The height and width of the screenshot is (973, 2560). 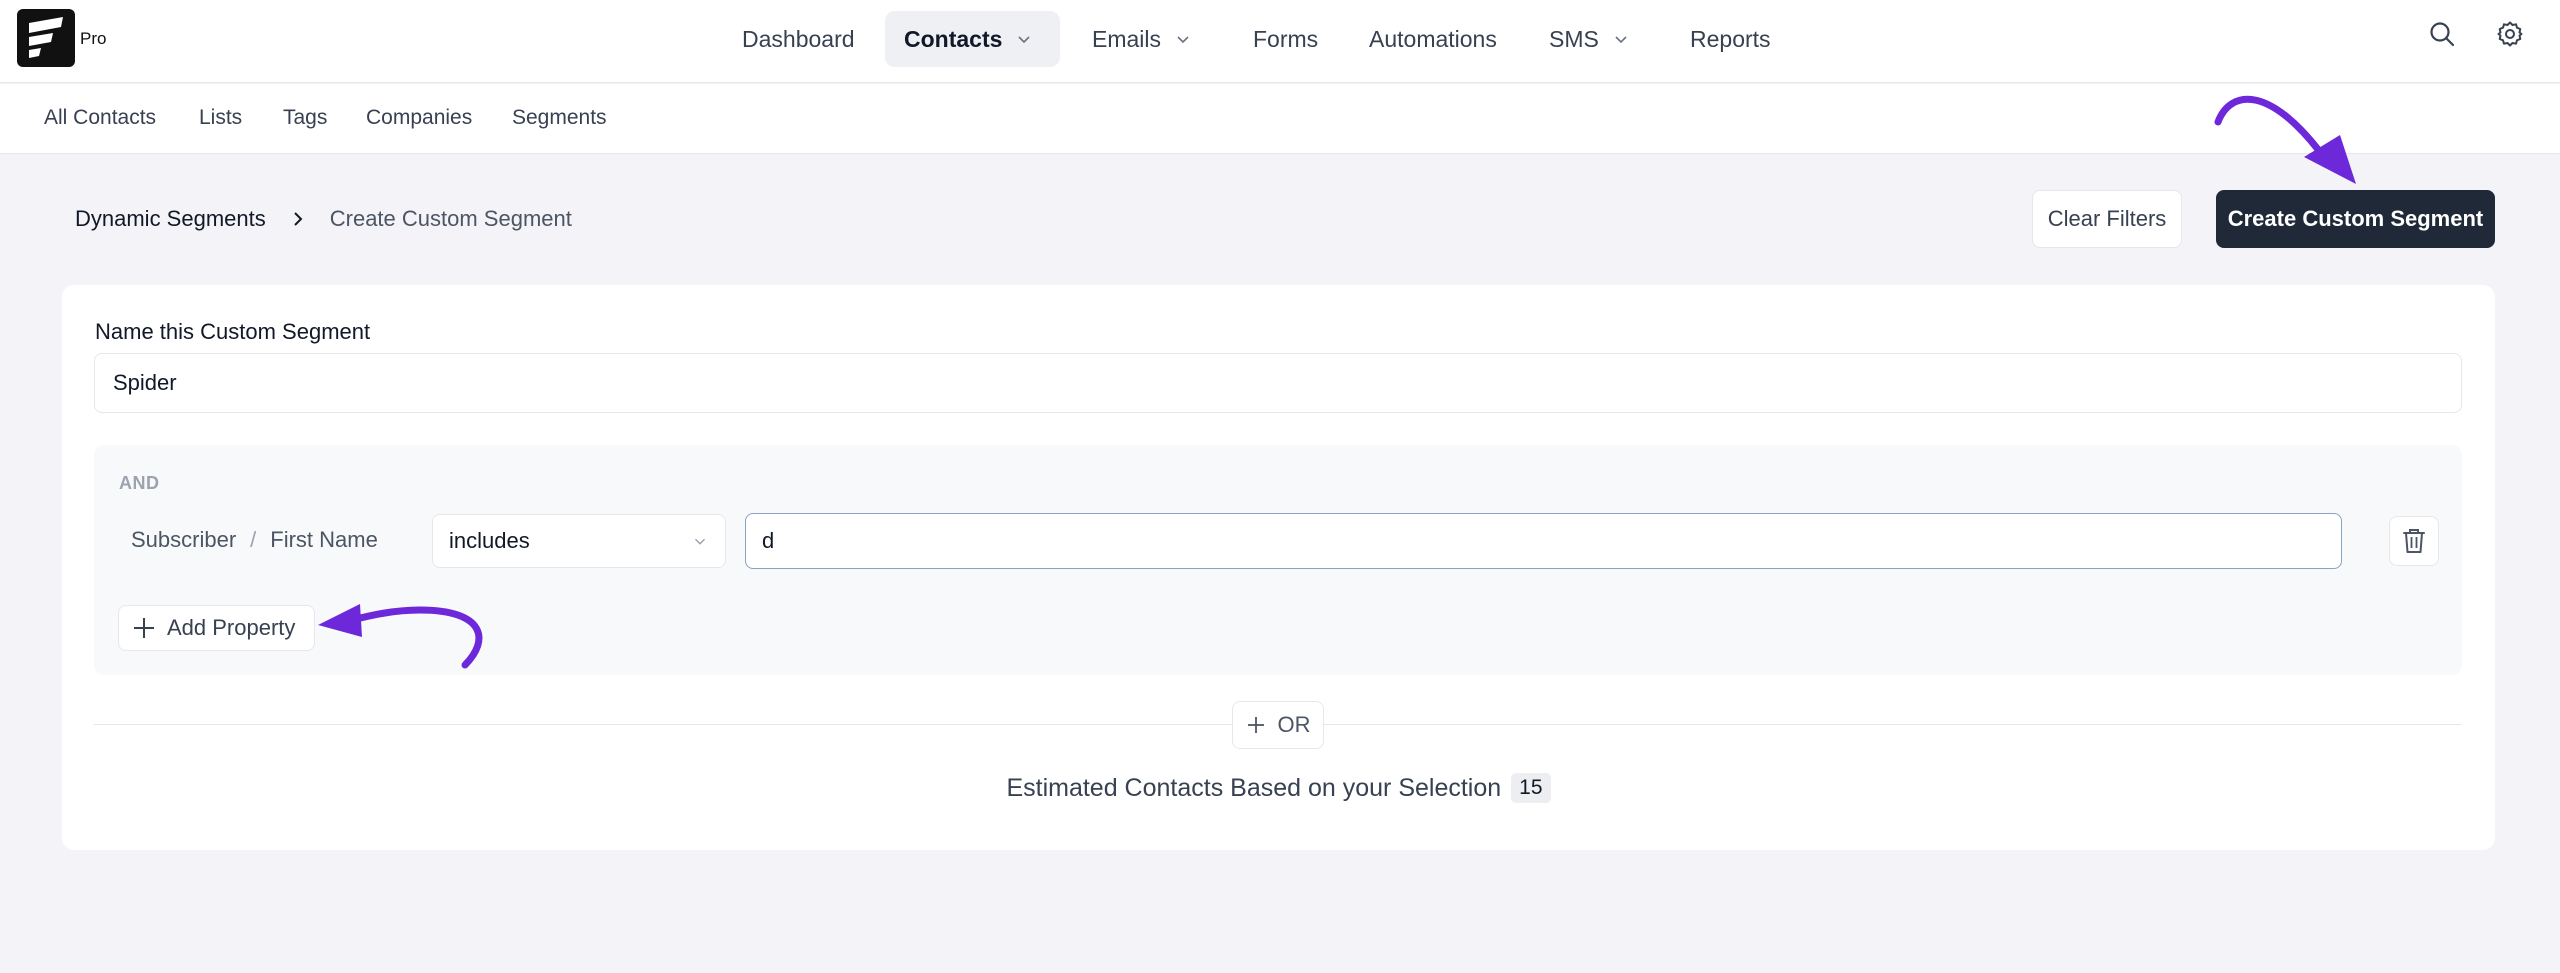 What do you see at coordinates (559, 118) in the screenshot?
I see `subnav-segments: Segments` at bounding box center [559, 118].